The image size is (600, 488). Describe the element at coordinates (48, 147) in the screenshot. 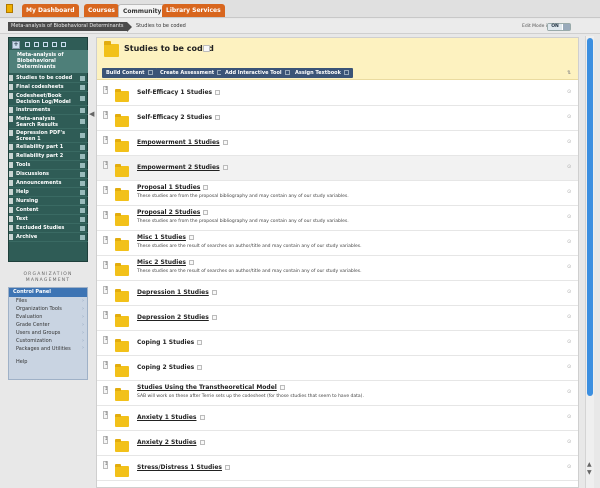

I see `sidebar-item-reliability-1: Reliability part 1` at that location.